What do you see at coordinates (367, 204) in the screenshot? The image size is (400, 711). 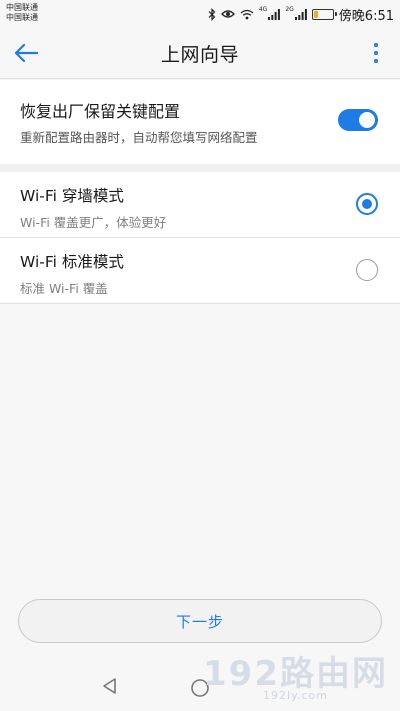 I see `radio-selected-icon` at bounding box center [367, 204].